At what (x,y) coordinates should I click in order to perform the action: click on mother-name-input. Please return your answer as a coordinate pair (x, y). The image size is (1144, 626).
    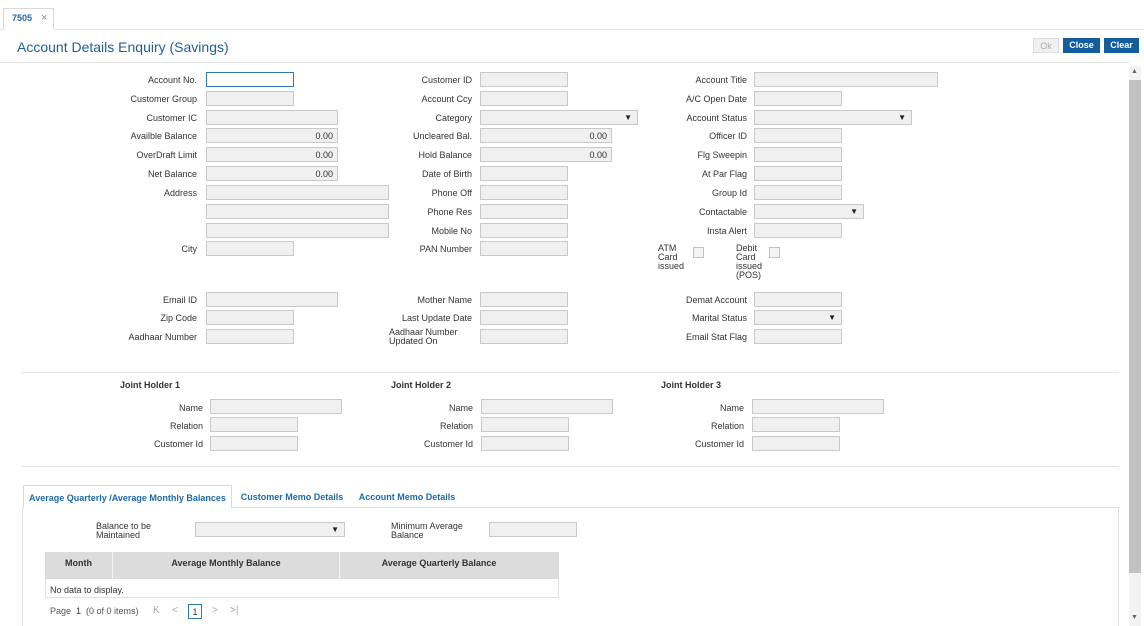
    Looking at the image, I should click on (524, 299).